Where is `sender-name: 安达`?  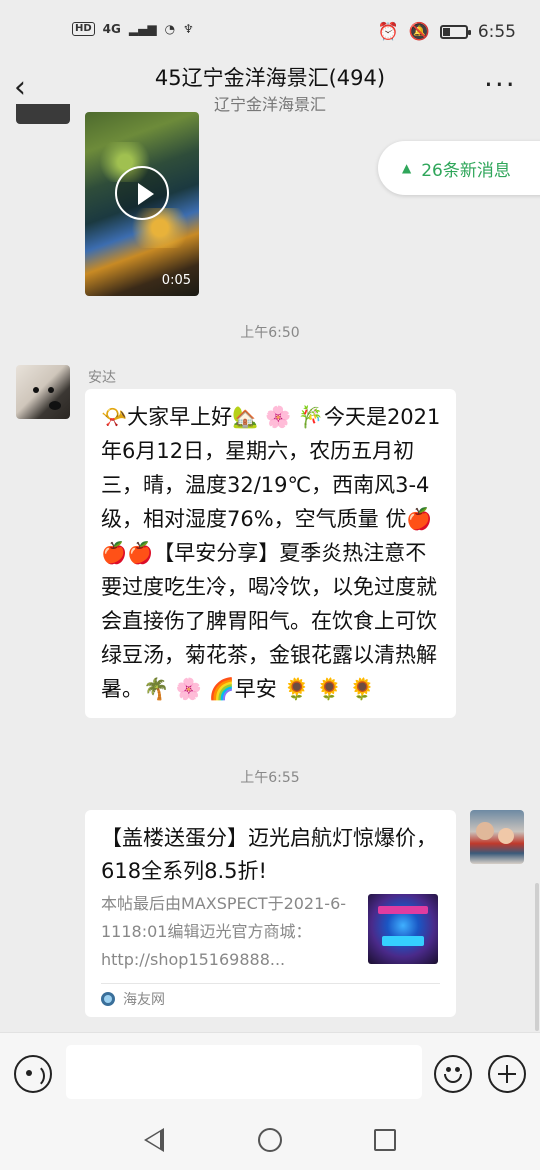
sender-name: 安达 is located at coordinates (102, 378).